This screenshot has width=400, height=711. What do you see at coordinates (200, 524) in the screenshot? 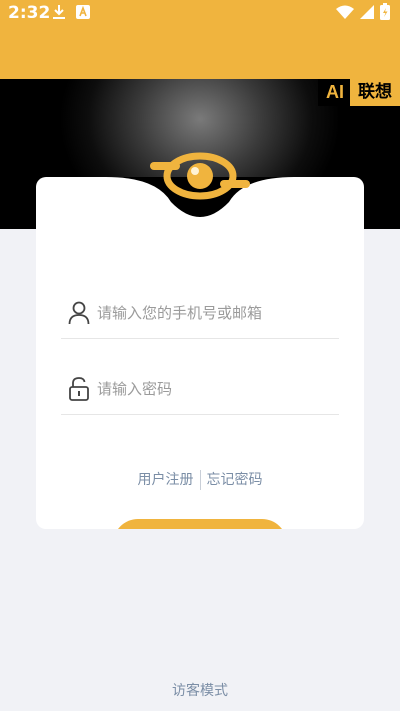
I see `login-button` at bounding box center [200, 524].